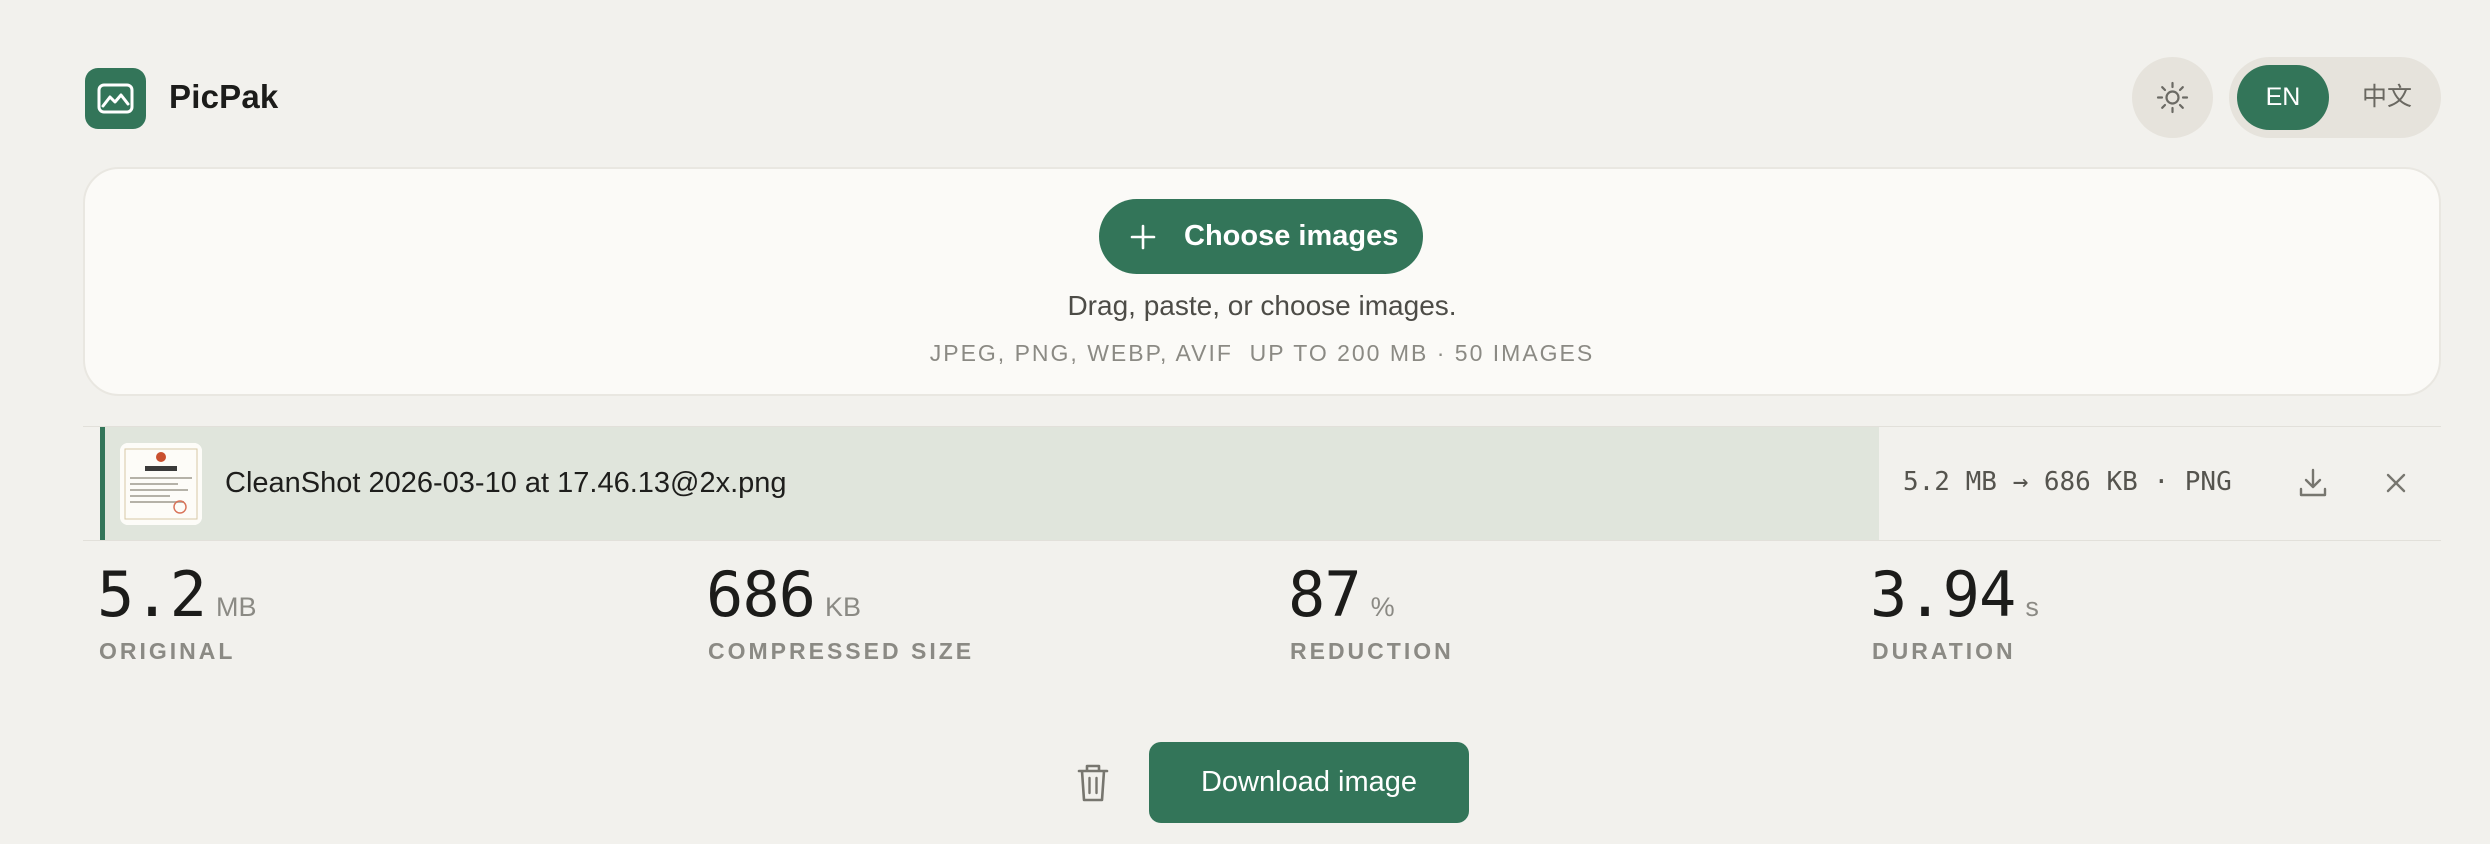 Image resolution: width=2490 pixels, height=844 pixels. I want to click on close-icon, so click(2396, 483).